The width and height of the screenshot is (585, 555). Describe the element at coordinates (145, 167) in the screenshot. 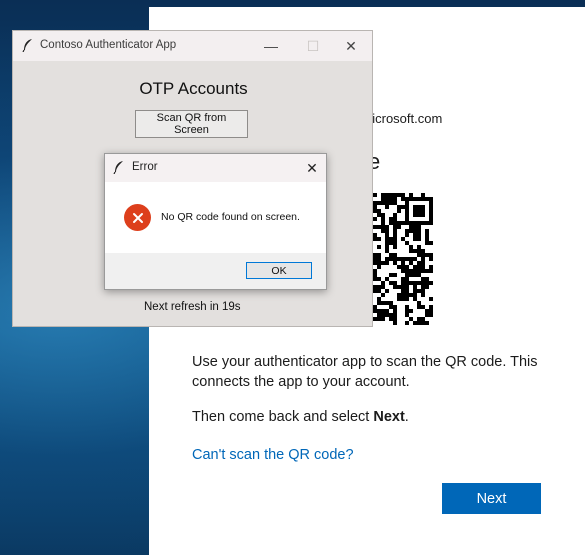

I see `error-dialog-title: Error` at that location.